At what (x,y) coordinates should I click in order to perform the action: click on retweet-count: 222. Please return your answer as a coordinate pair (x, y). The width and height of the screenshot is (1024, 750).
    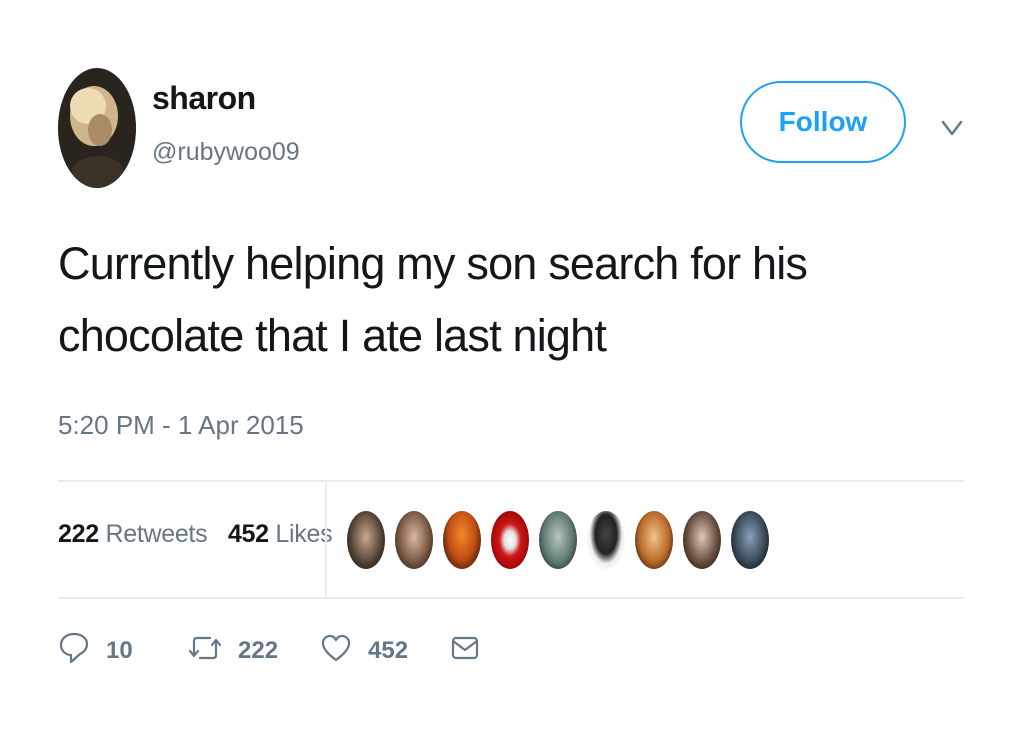
    Looking at the image, I should click on (258, 650).